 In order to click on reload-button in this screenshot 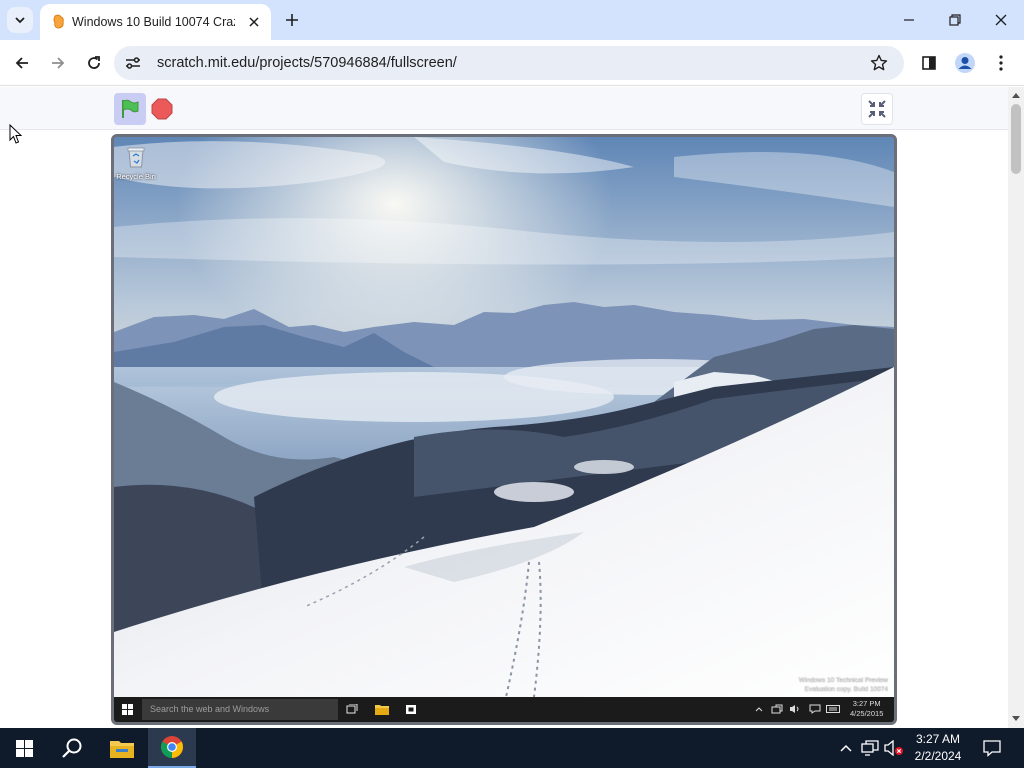, I will do `click(94, 63)`.